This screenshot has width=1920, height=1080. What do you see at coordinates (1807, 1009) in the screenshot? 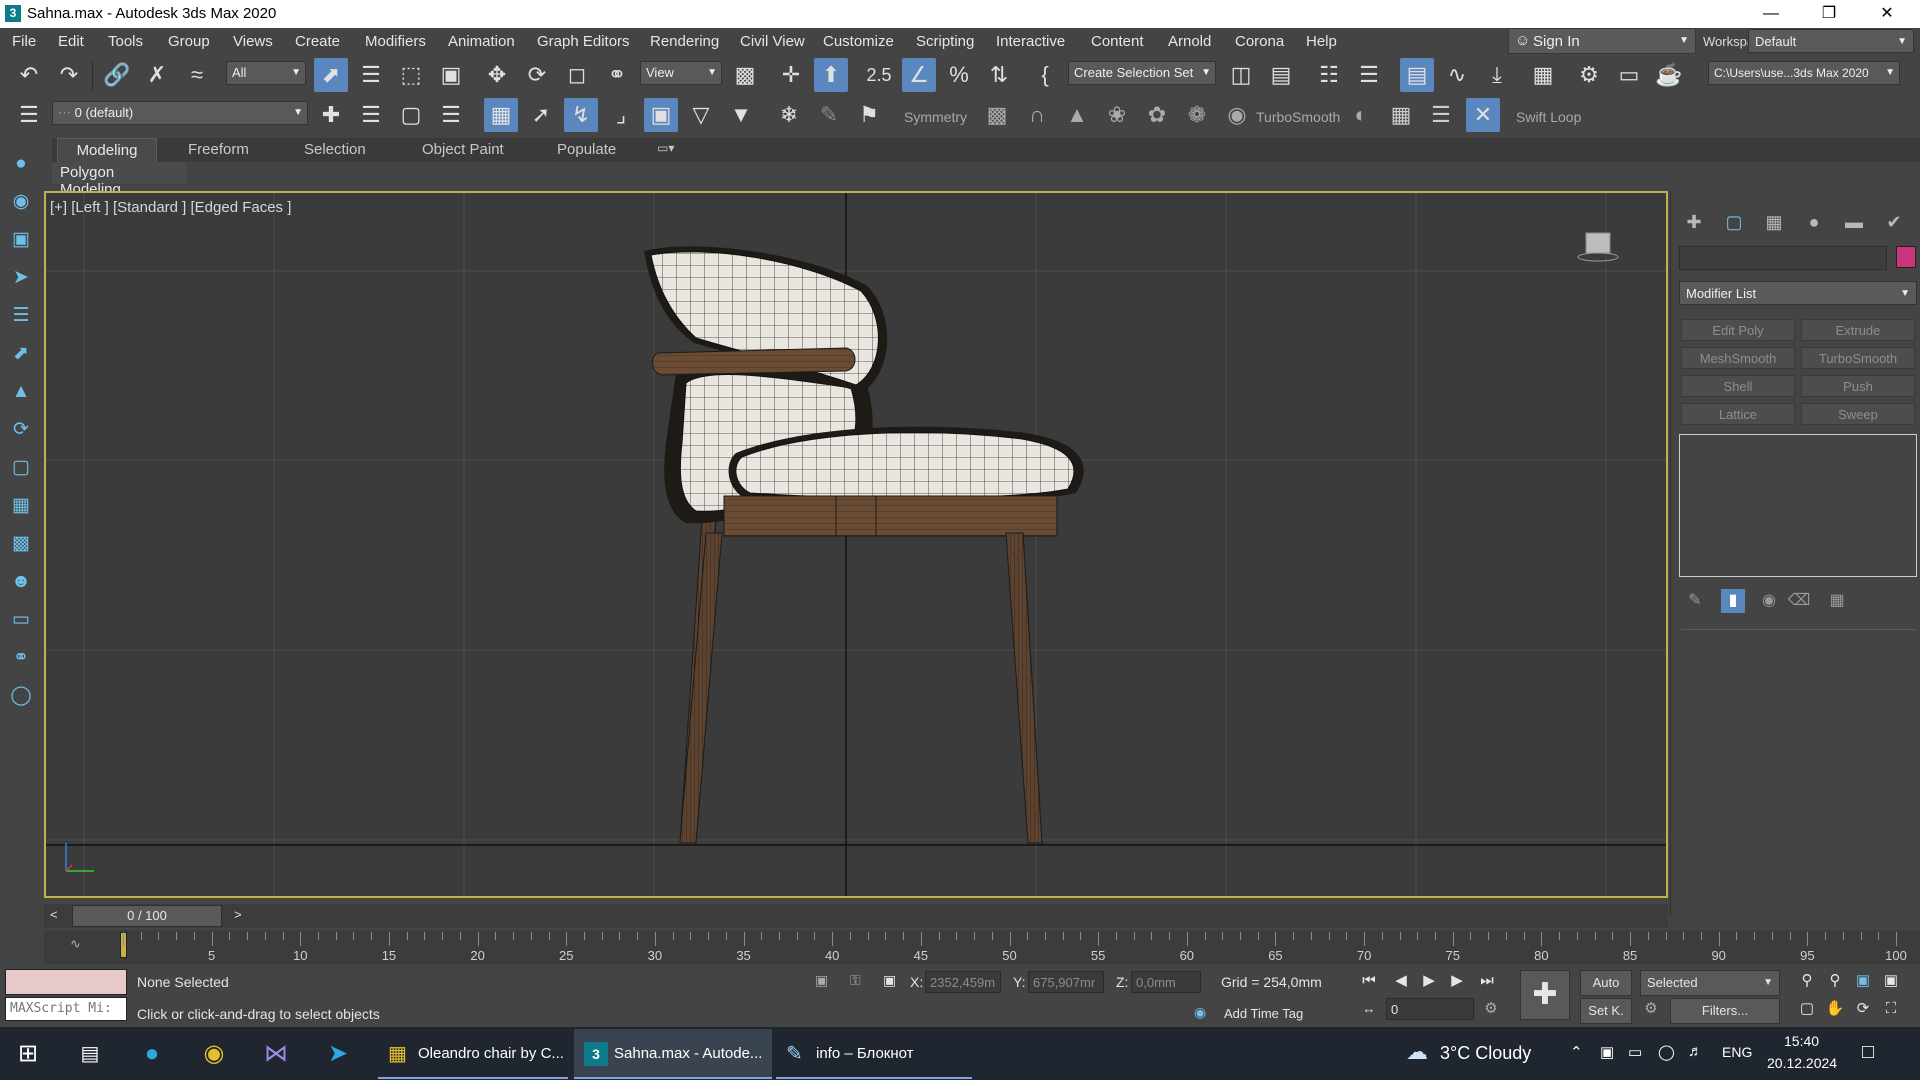
I see `field-of-view-icon: ▢` at bounding box center [1807, 1009].